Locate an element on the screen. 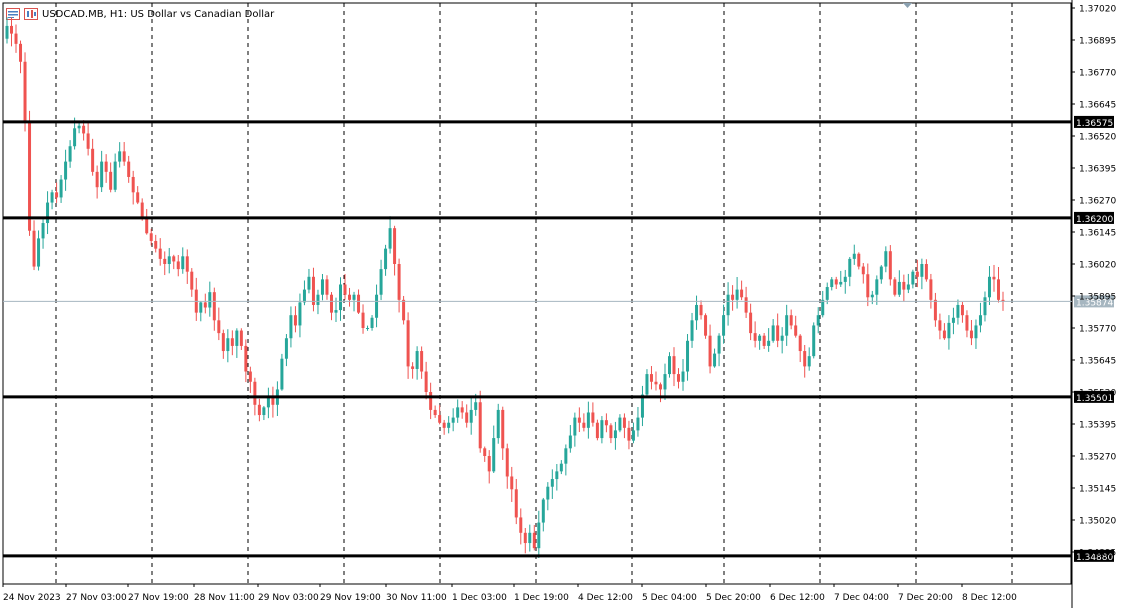 The width and height of the screenshot is (1125, 608). y-tick-label-0: 1.37020 is located at coordinates (1097, 10).